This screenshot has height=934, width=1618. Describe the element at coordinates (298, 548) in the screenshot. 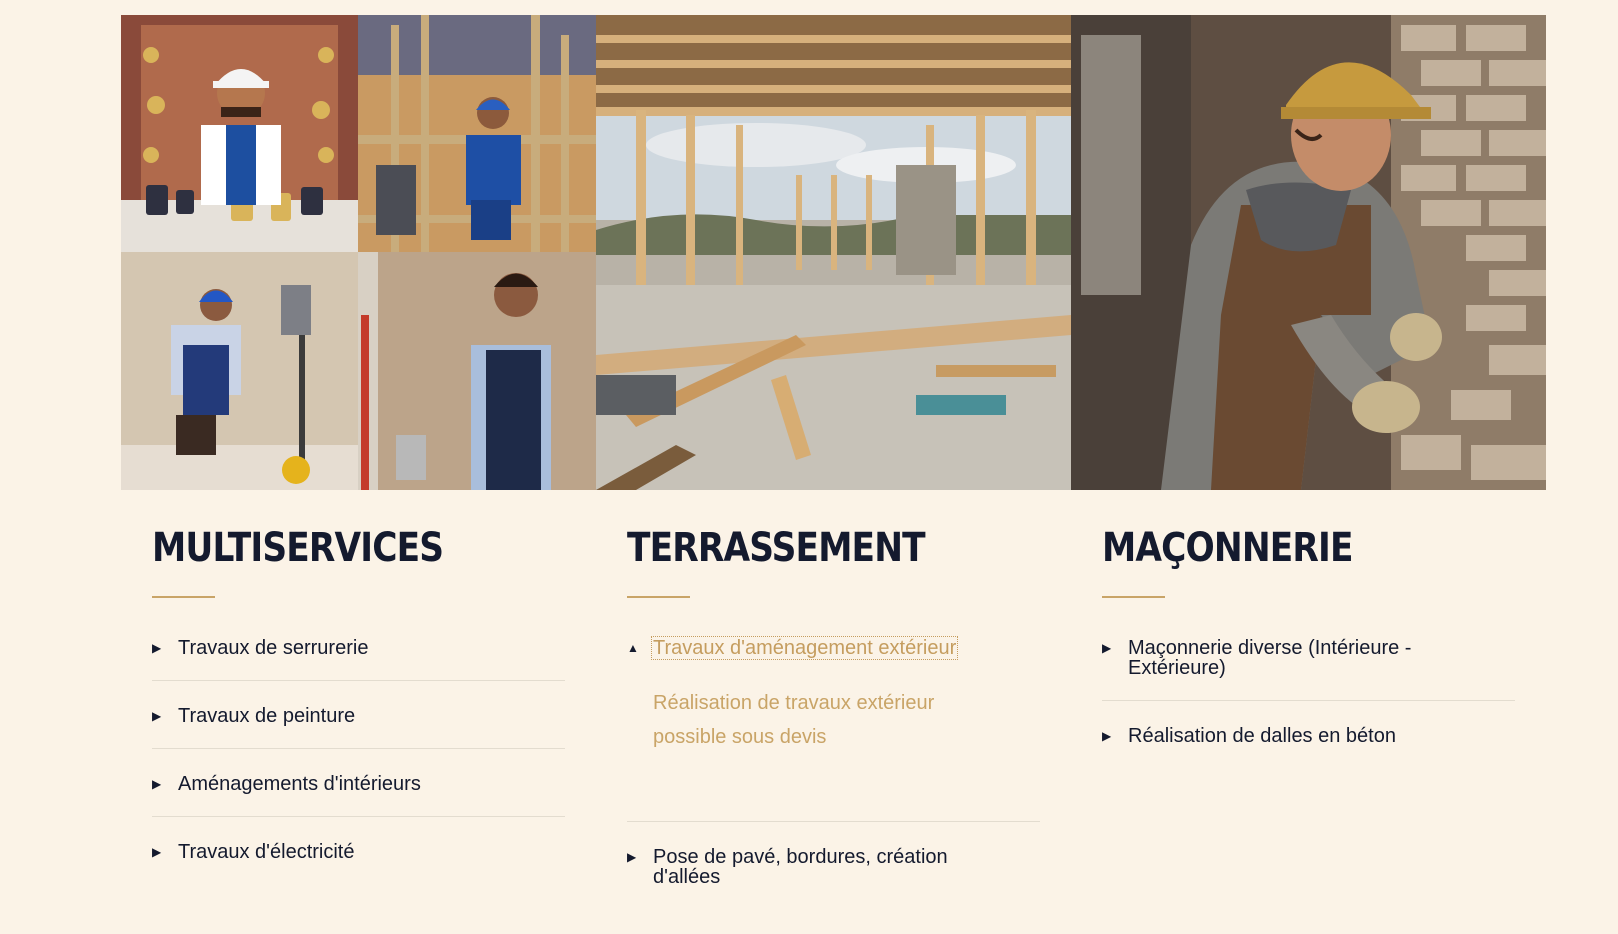

I see `column-title: MULTISERVICES` at that location.